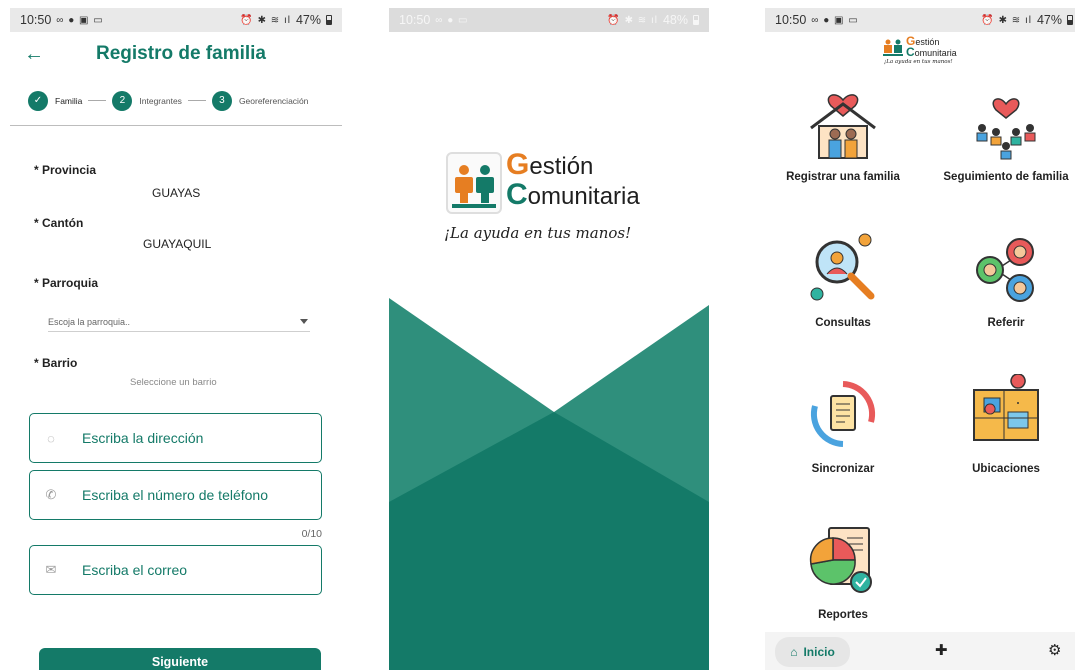 The image size is (1075, 670). I want to click on menu-referir: Referir, so click(1003, 278).